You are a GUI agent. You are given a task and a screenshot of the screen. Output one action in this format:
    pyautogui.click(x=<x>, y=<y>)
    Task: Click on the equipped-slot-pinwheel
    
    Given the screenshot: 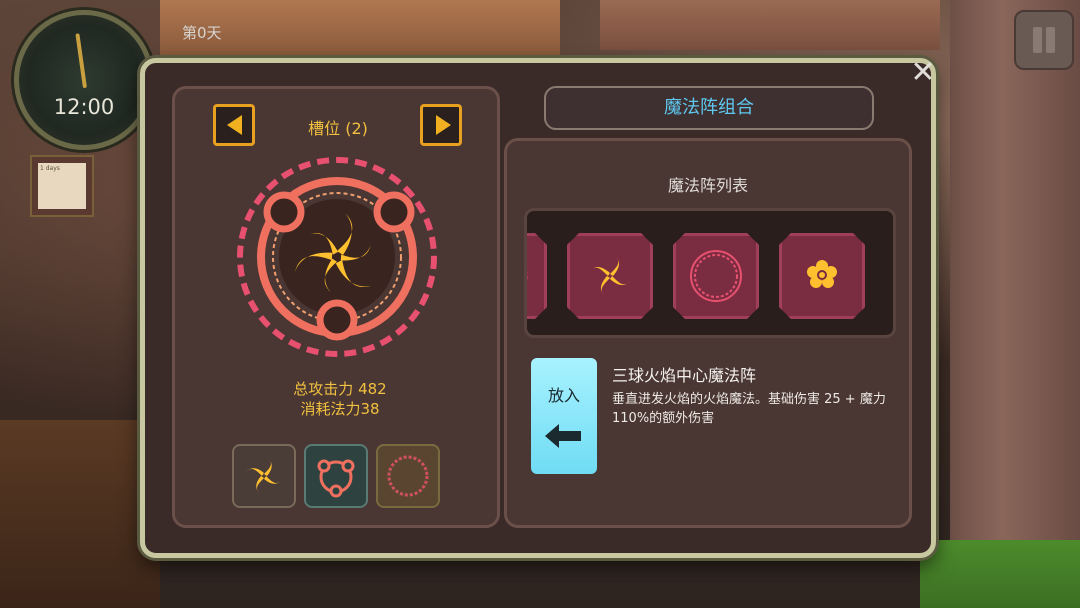 What is the action you would take?
    pyautogui.click(x=264, y=476)
    